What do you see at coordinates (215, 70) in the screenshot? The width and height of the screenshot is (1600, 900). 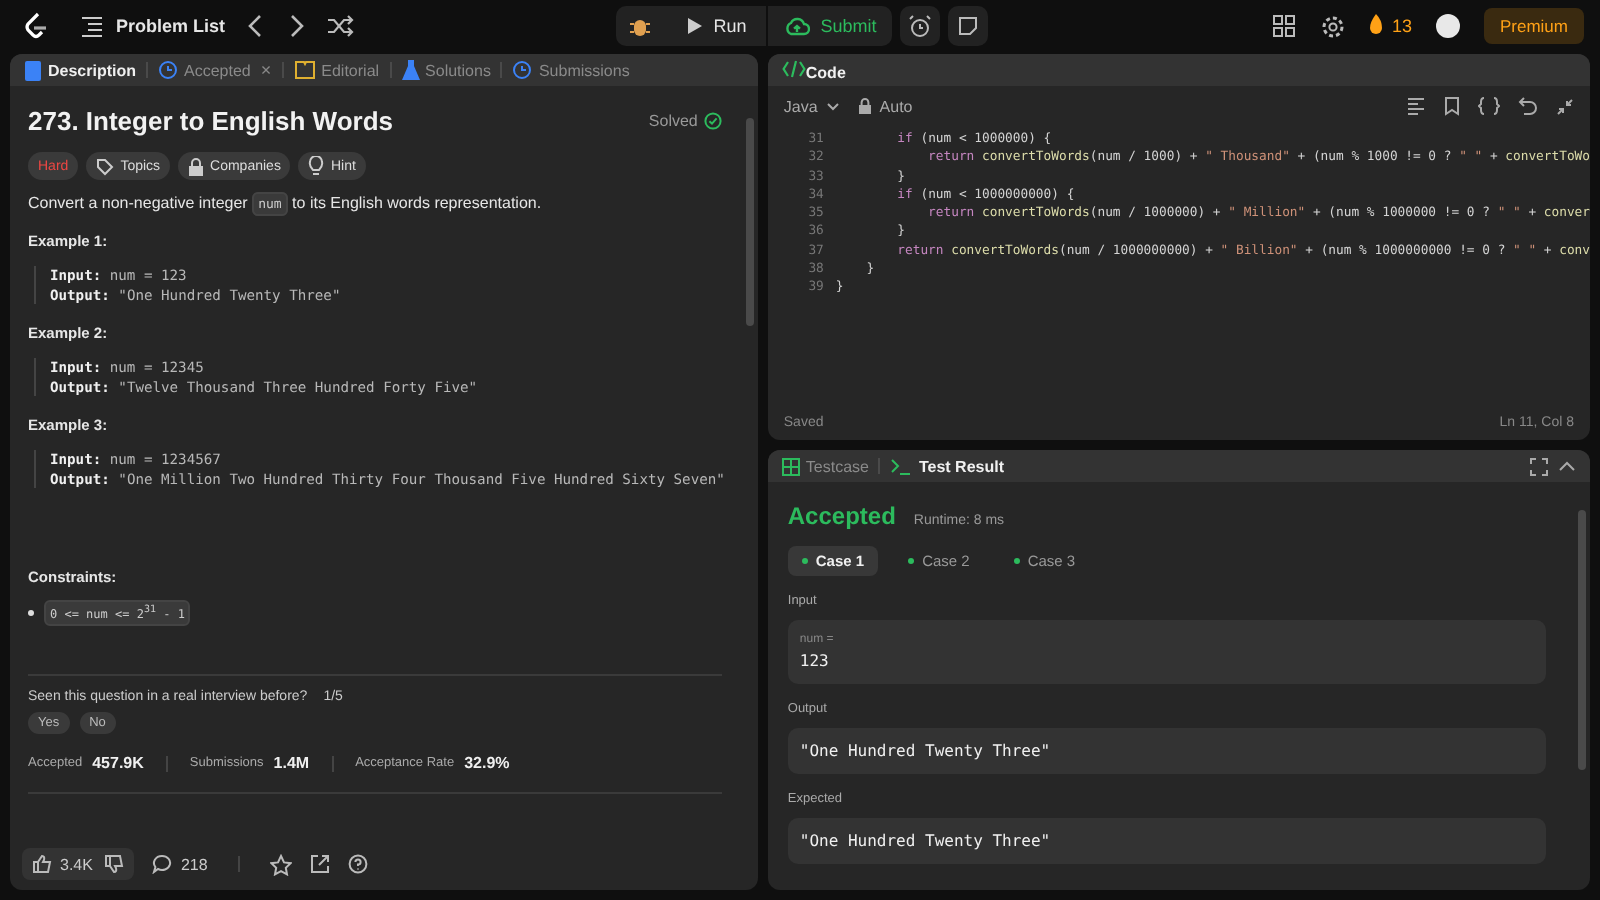 I see `panel-tab: Accepted ×` at bounding box center [215, 70].